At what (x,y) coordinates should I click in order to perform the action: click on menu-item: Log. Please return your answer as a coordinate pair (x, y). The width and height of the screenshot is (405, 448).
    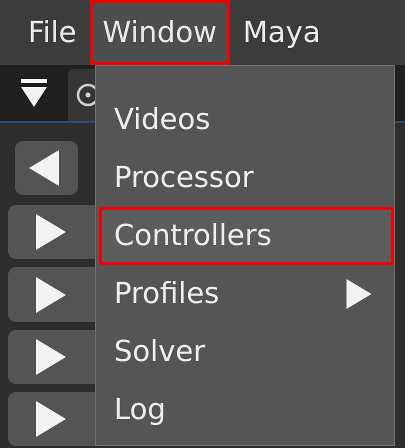
    Looking at the image, I should click on (246, 410).